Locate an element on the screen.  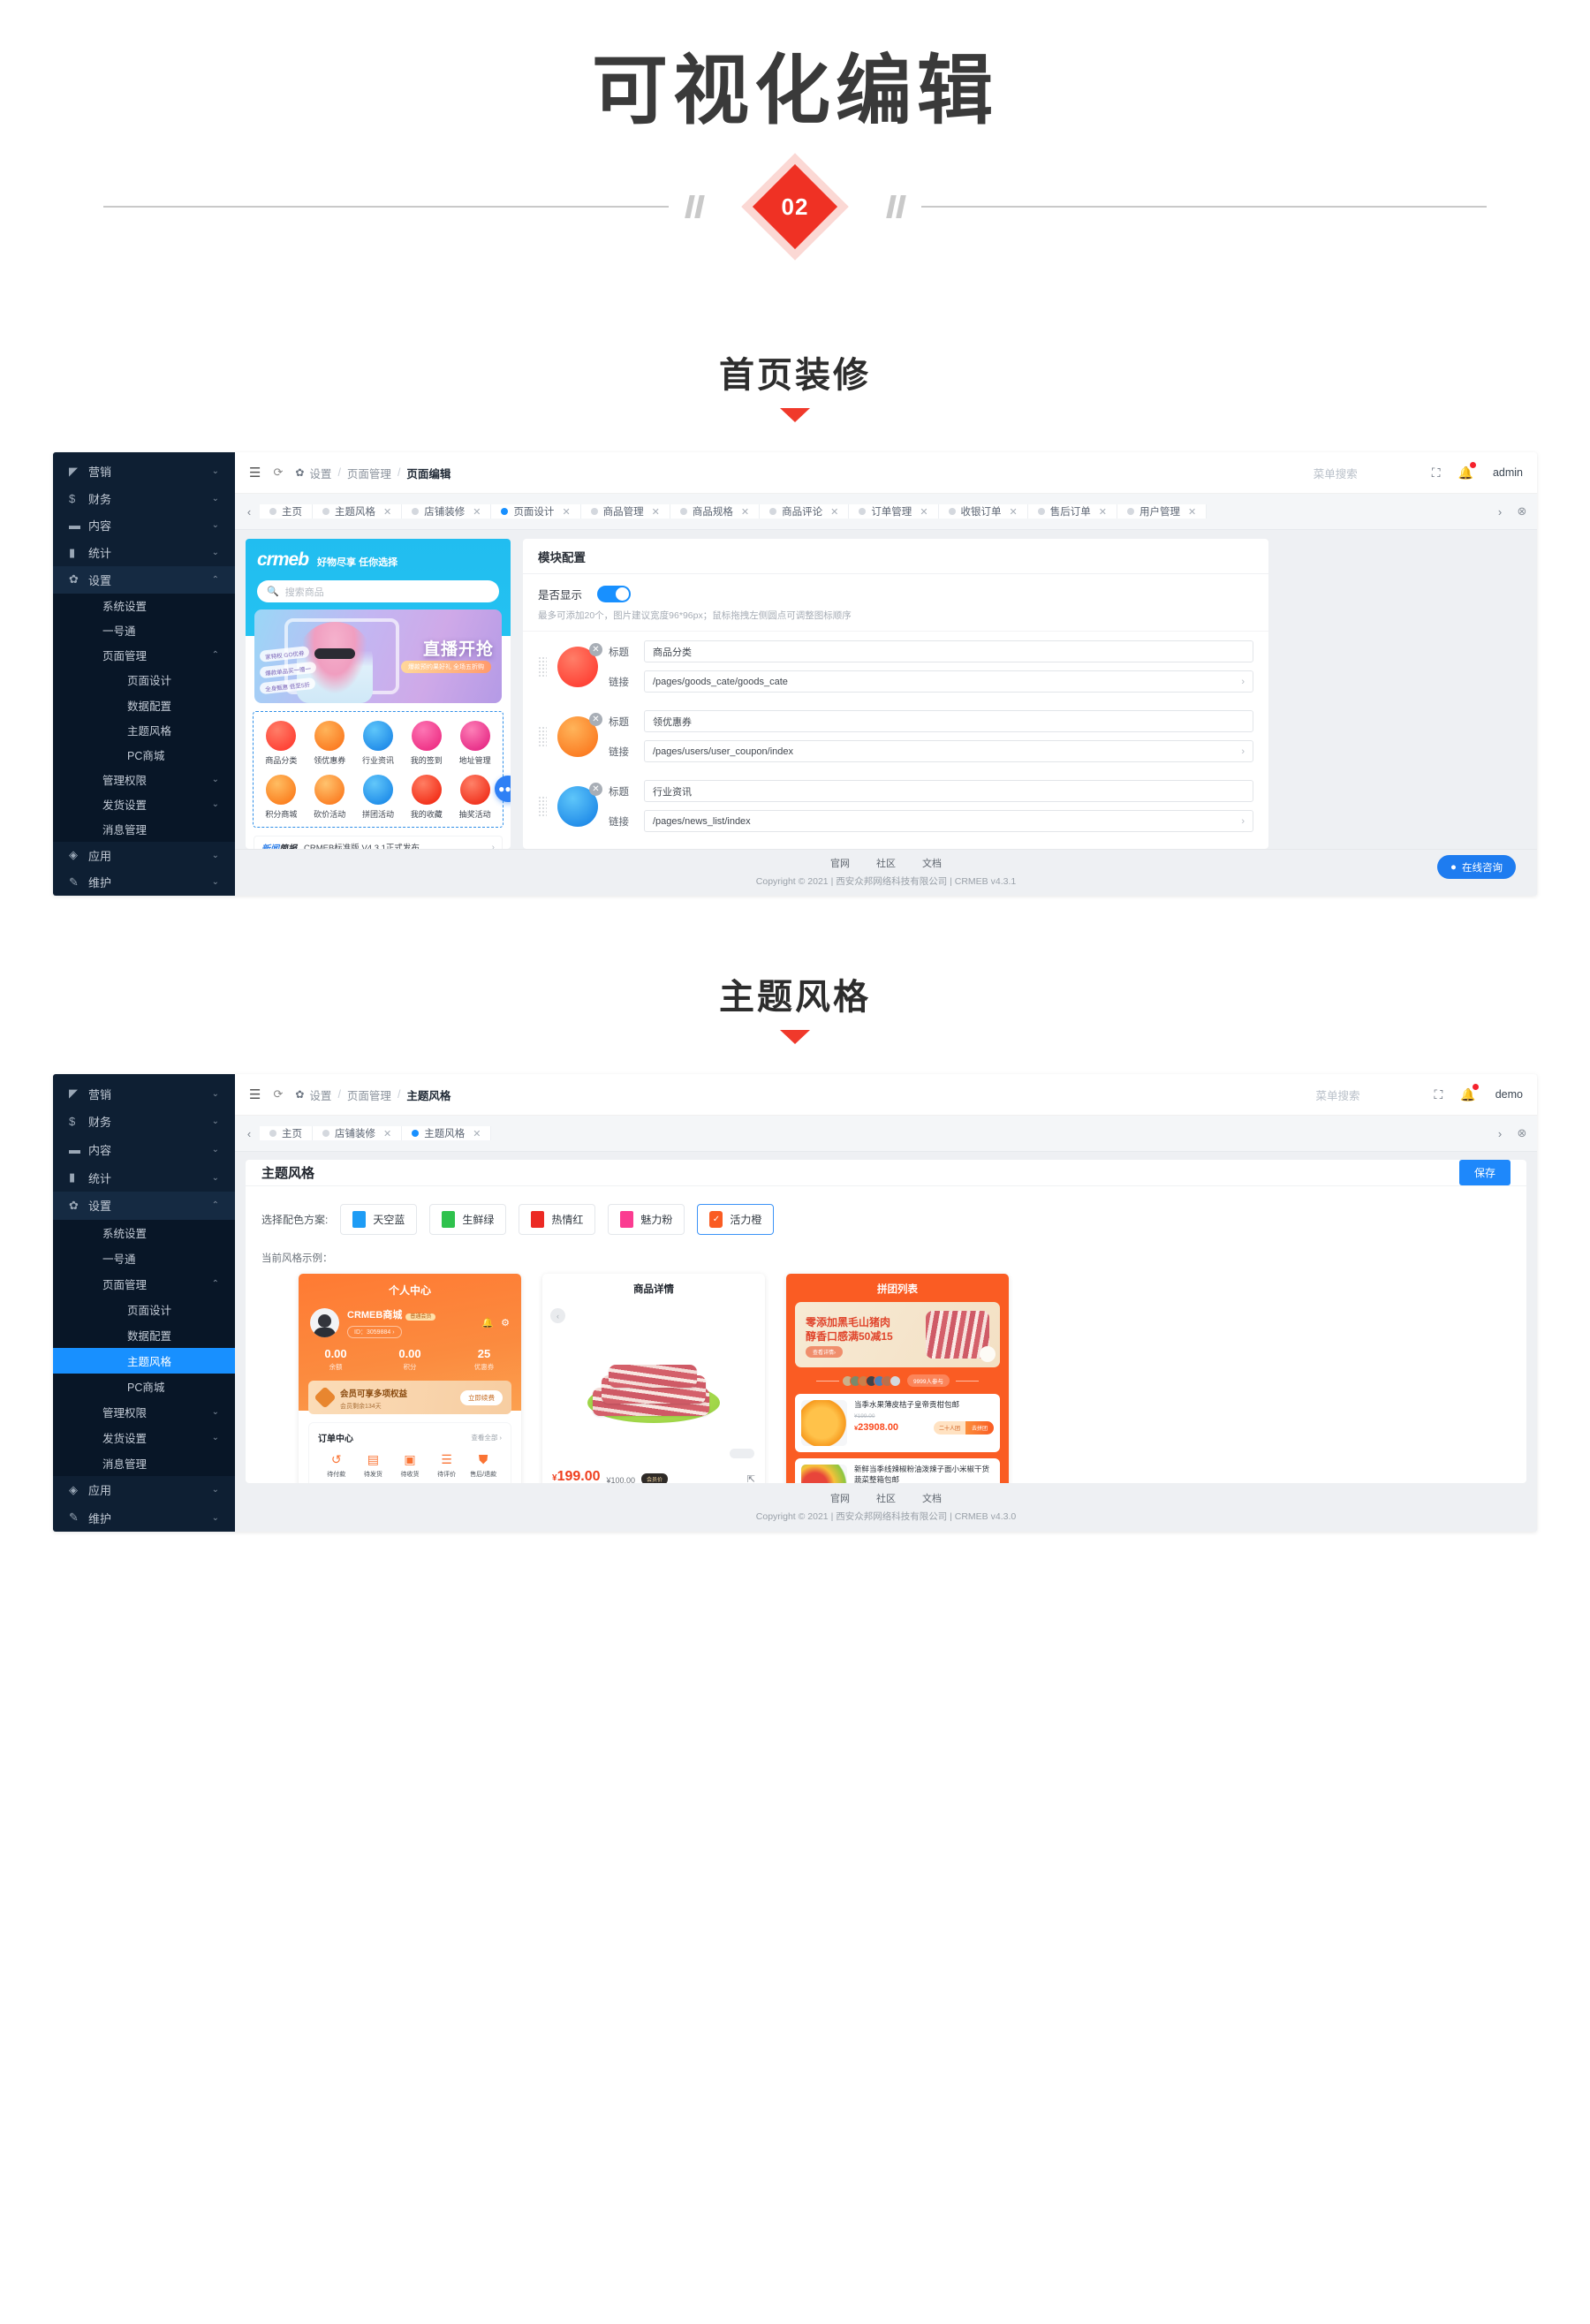
refresh-icon: ⟳ is located at coordinates (278, 473).